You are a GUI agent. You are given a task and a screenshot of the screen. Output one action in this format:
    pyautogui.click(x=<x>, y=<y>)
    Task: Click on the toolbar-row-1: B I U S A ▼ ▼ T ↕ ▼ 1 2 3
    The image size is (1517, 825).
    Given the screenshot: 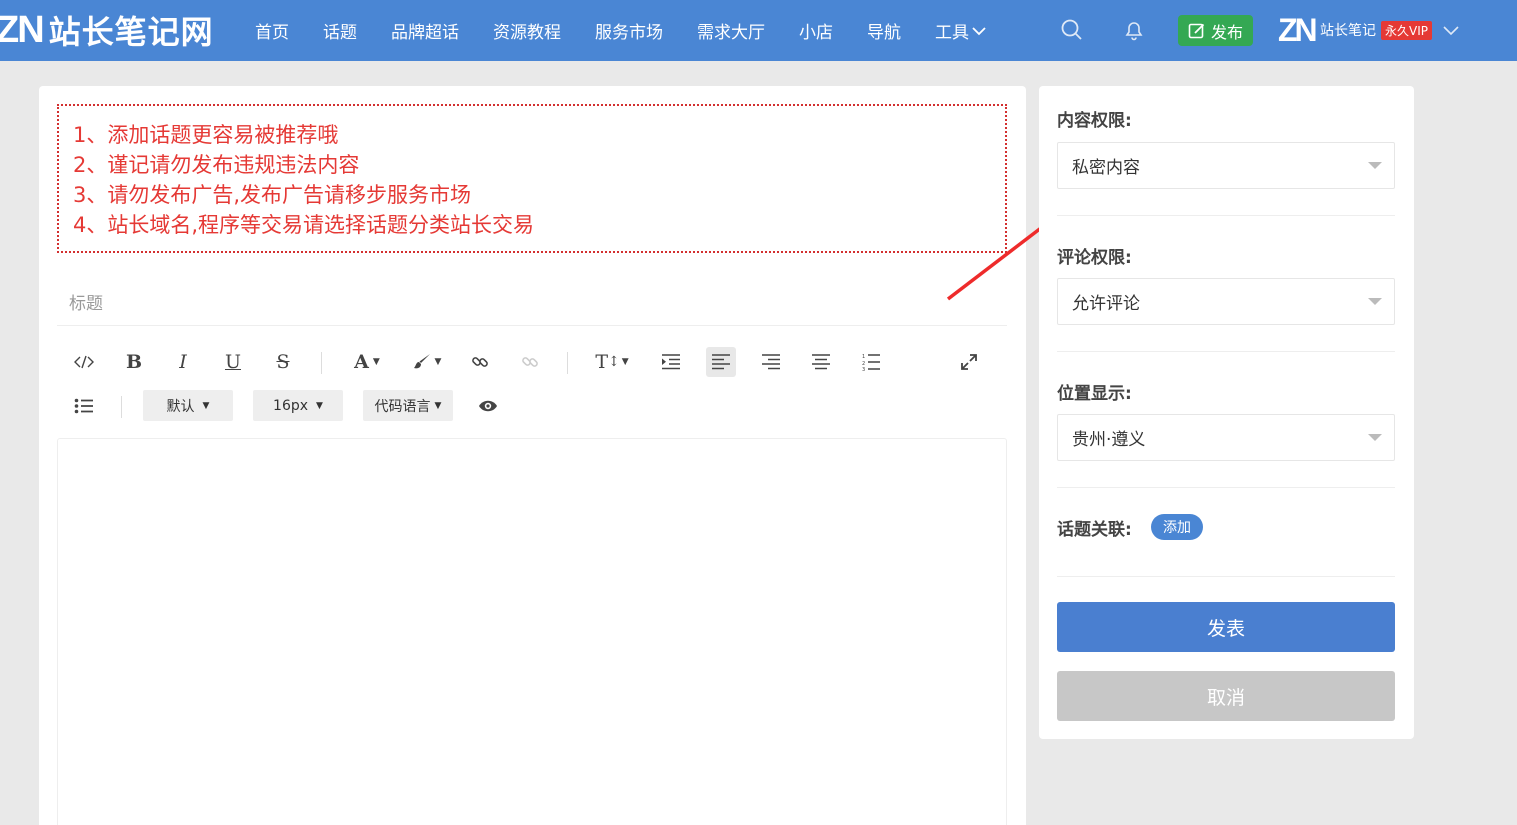 What is the action you would take?
    pyautogui.click(x=532, y=362)
    